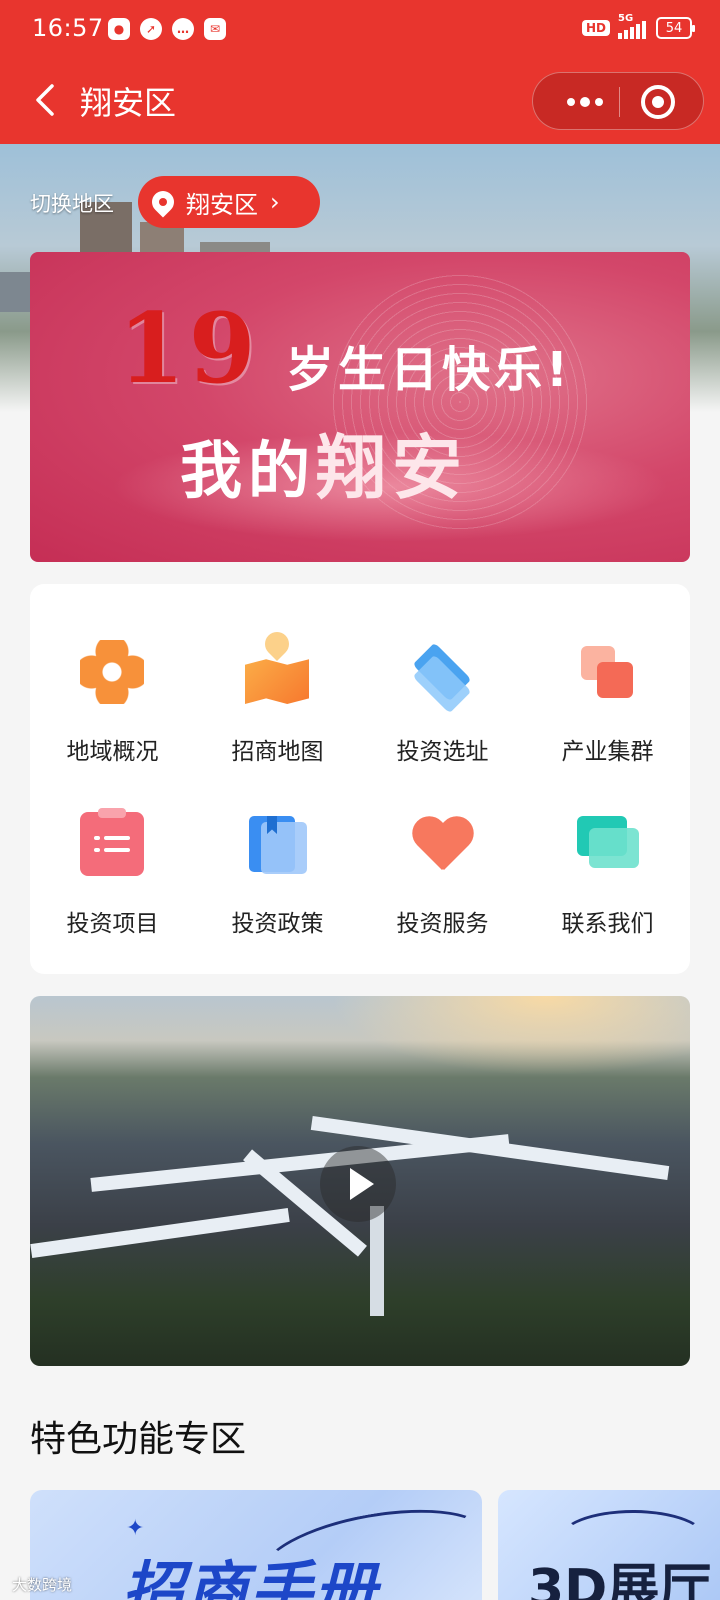 This screenshot has height=1600, width=720. I want to click on grid-item-site-selection: 投资选址, so click(442, 674).